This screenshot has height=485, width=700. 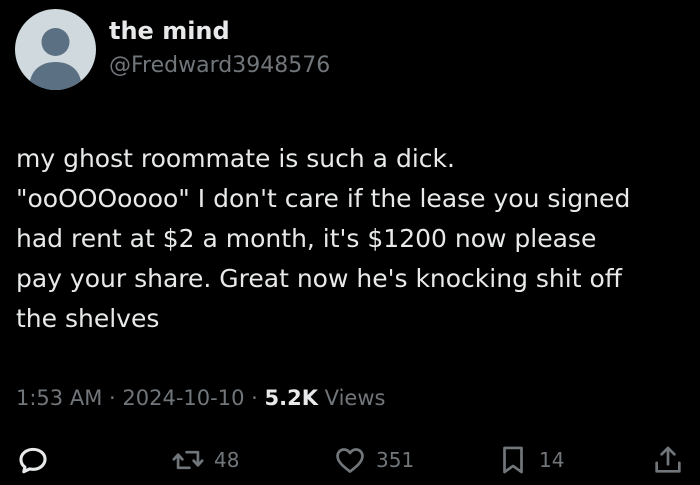 I want to click on retweet-count: 48, so click(x=227, y=460).